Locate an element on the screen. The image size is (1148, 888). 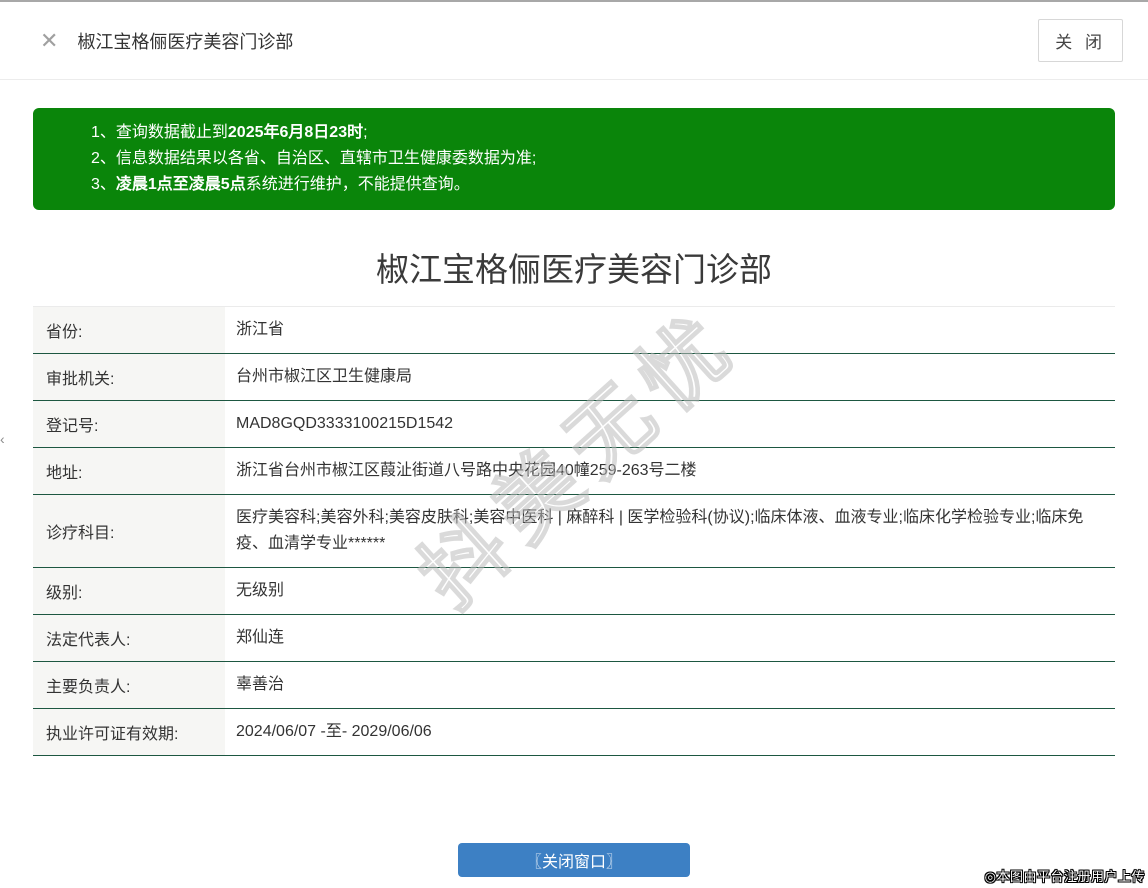
row-value: 浙江省台州市椒江区葭沚街道八号路中央花园40幢259-263号二楼 is located at coordinates (670, 471).